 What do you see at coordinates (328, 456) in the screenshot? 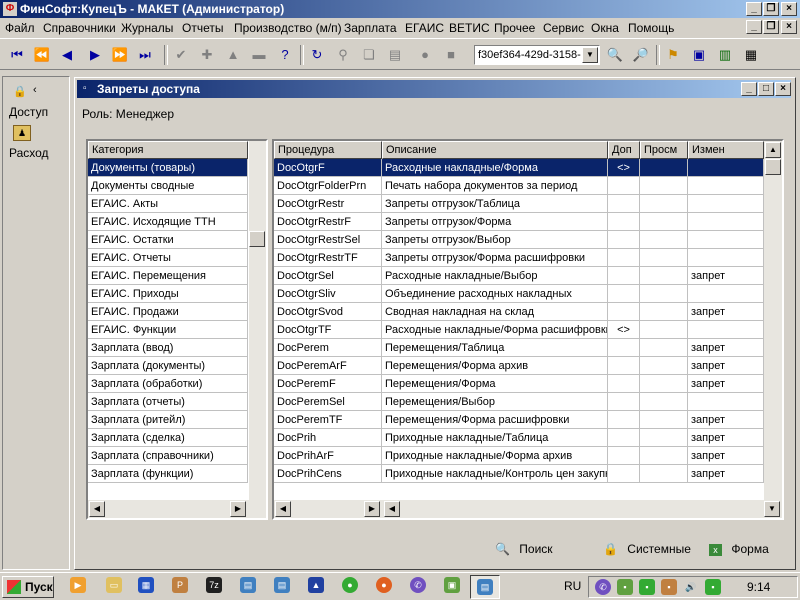
I see `cell-procedure: DocPrihArF` at bounding box center [328, 456].